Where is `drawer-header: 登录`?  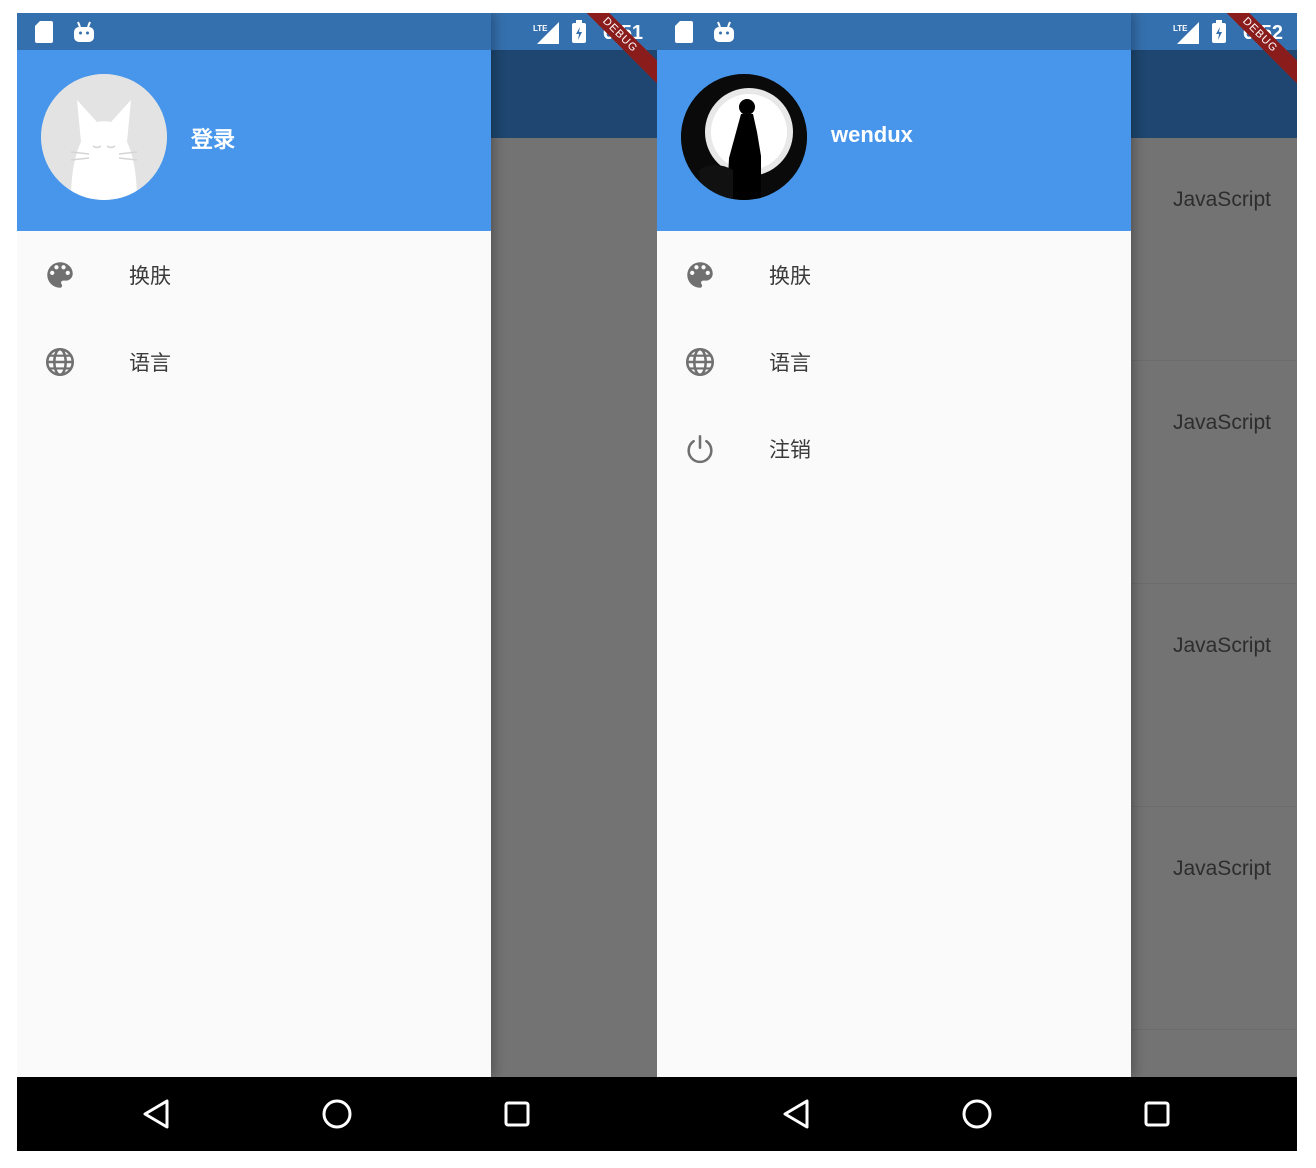 drawer-header: 登录 is located at coordinates (254, 140).